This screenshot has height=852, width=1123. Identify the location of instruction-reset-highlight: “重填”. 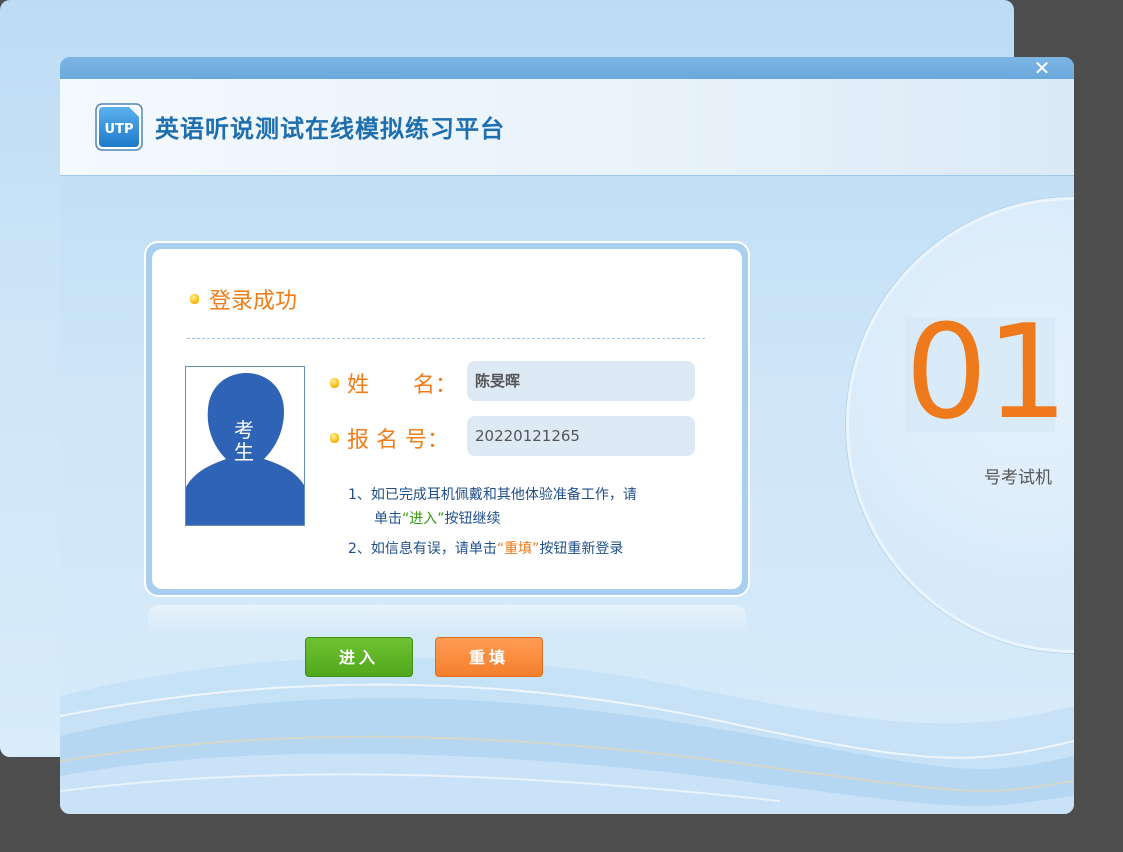
(518, 549).